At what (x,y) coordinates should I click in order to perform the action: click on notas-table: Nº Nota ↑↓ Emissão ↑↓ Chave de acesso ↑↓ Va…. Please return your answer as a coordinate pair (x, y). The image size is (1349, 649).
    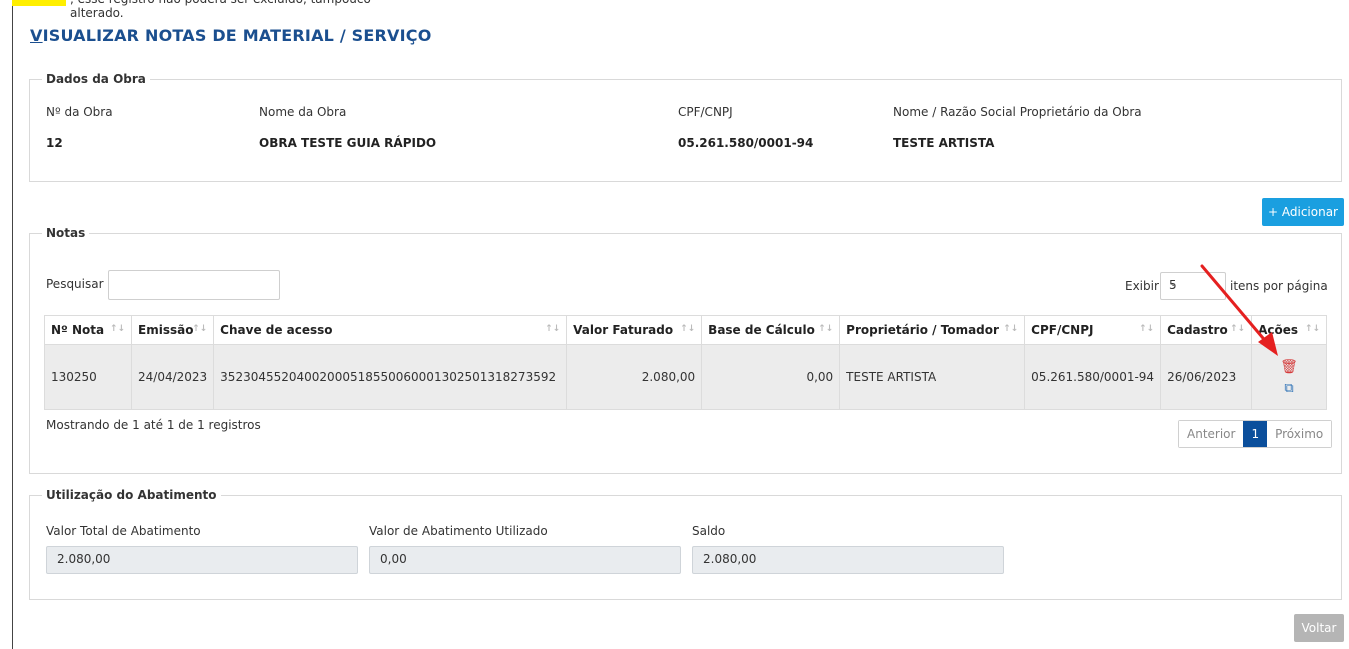
    Looking at the image, I should click on (685, 362).